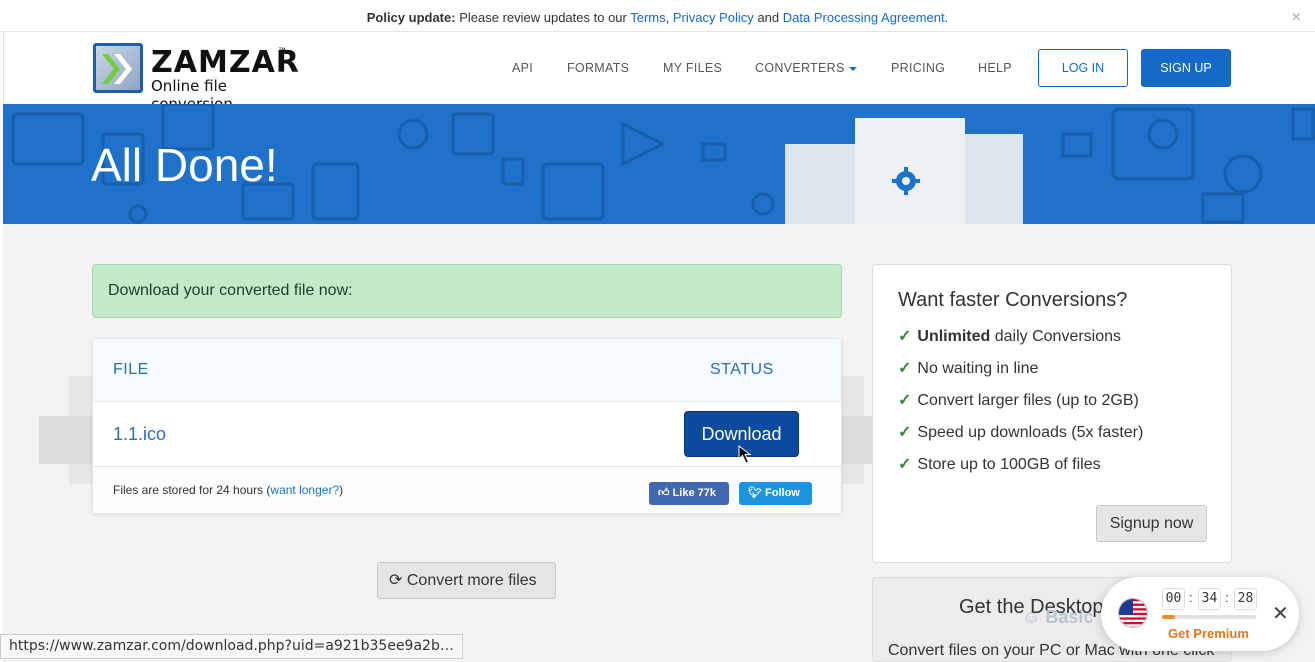 This screenshot has height=662, width=1315. What do you see at coordinates (995, 68) in the screenshot?
I see `nav-help: HELP` at bounding box center [995, 68].